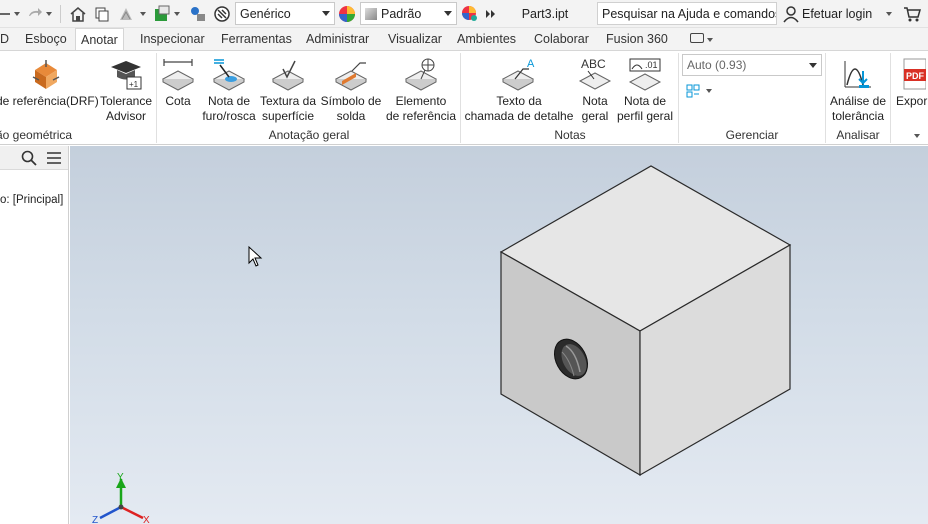  I want to click on group-label-analisar: Analisar, so click(858, 135).